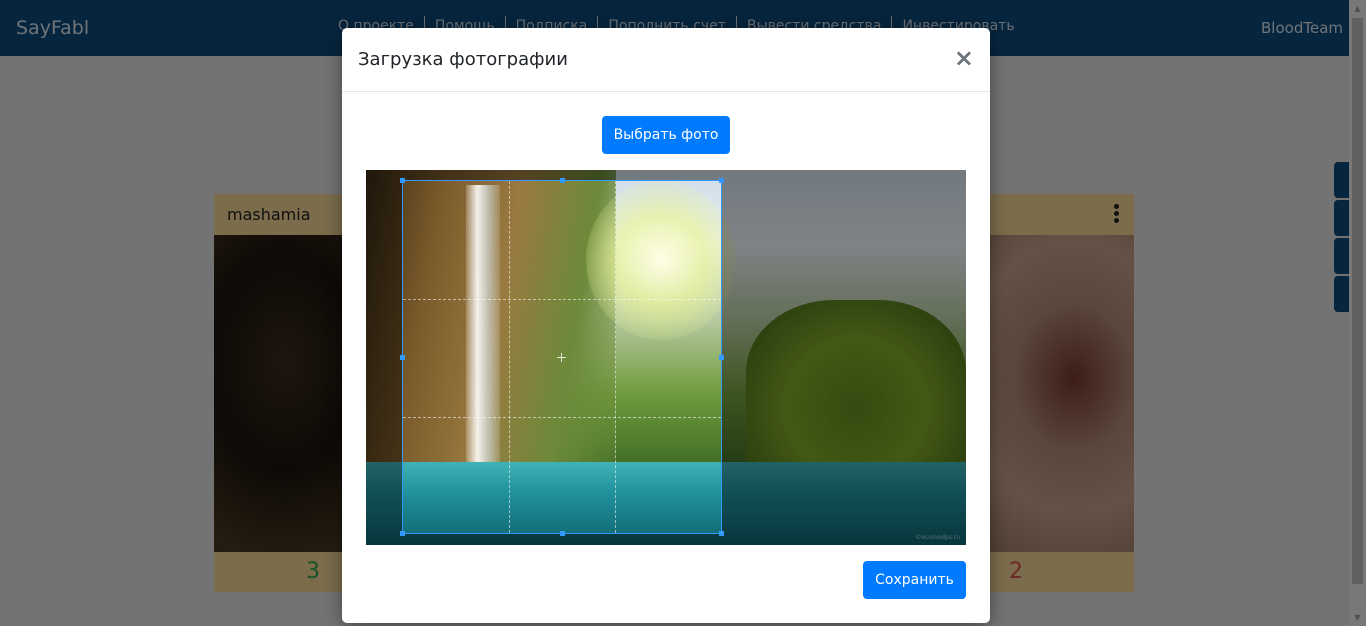 The image size is (1366, 626). Describe the element at coordinates (402, 533) in the screenshot. I see `crop-handle-sw` at that location.